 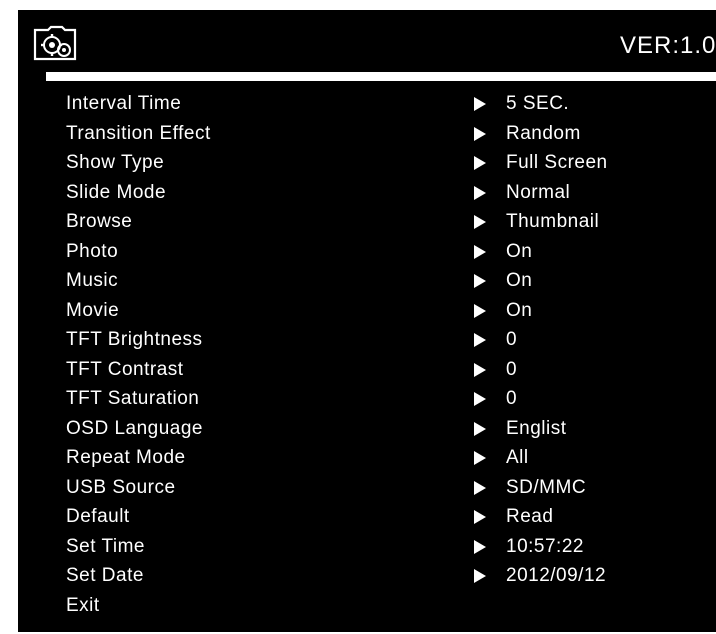 I want to click on menu-item-transition-effect: Transition Effect Random, so click(x=367, y=135).